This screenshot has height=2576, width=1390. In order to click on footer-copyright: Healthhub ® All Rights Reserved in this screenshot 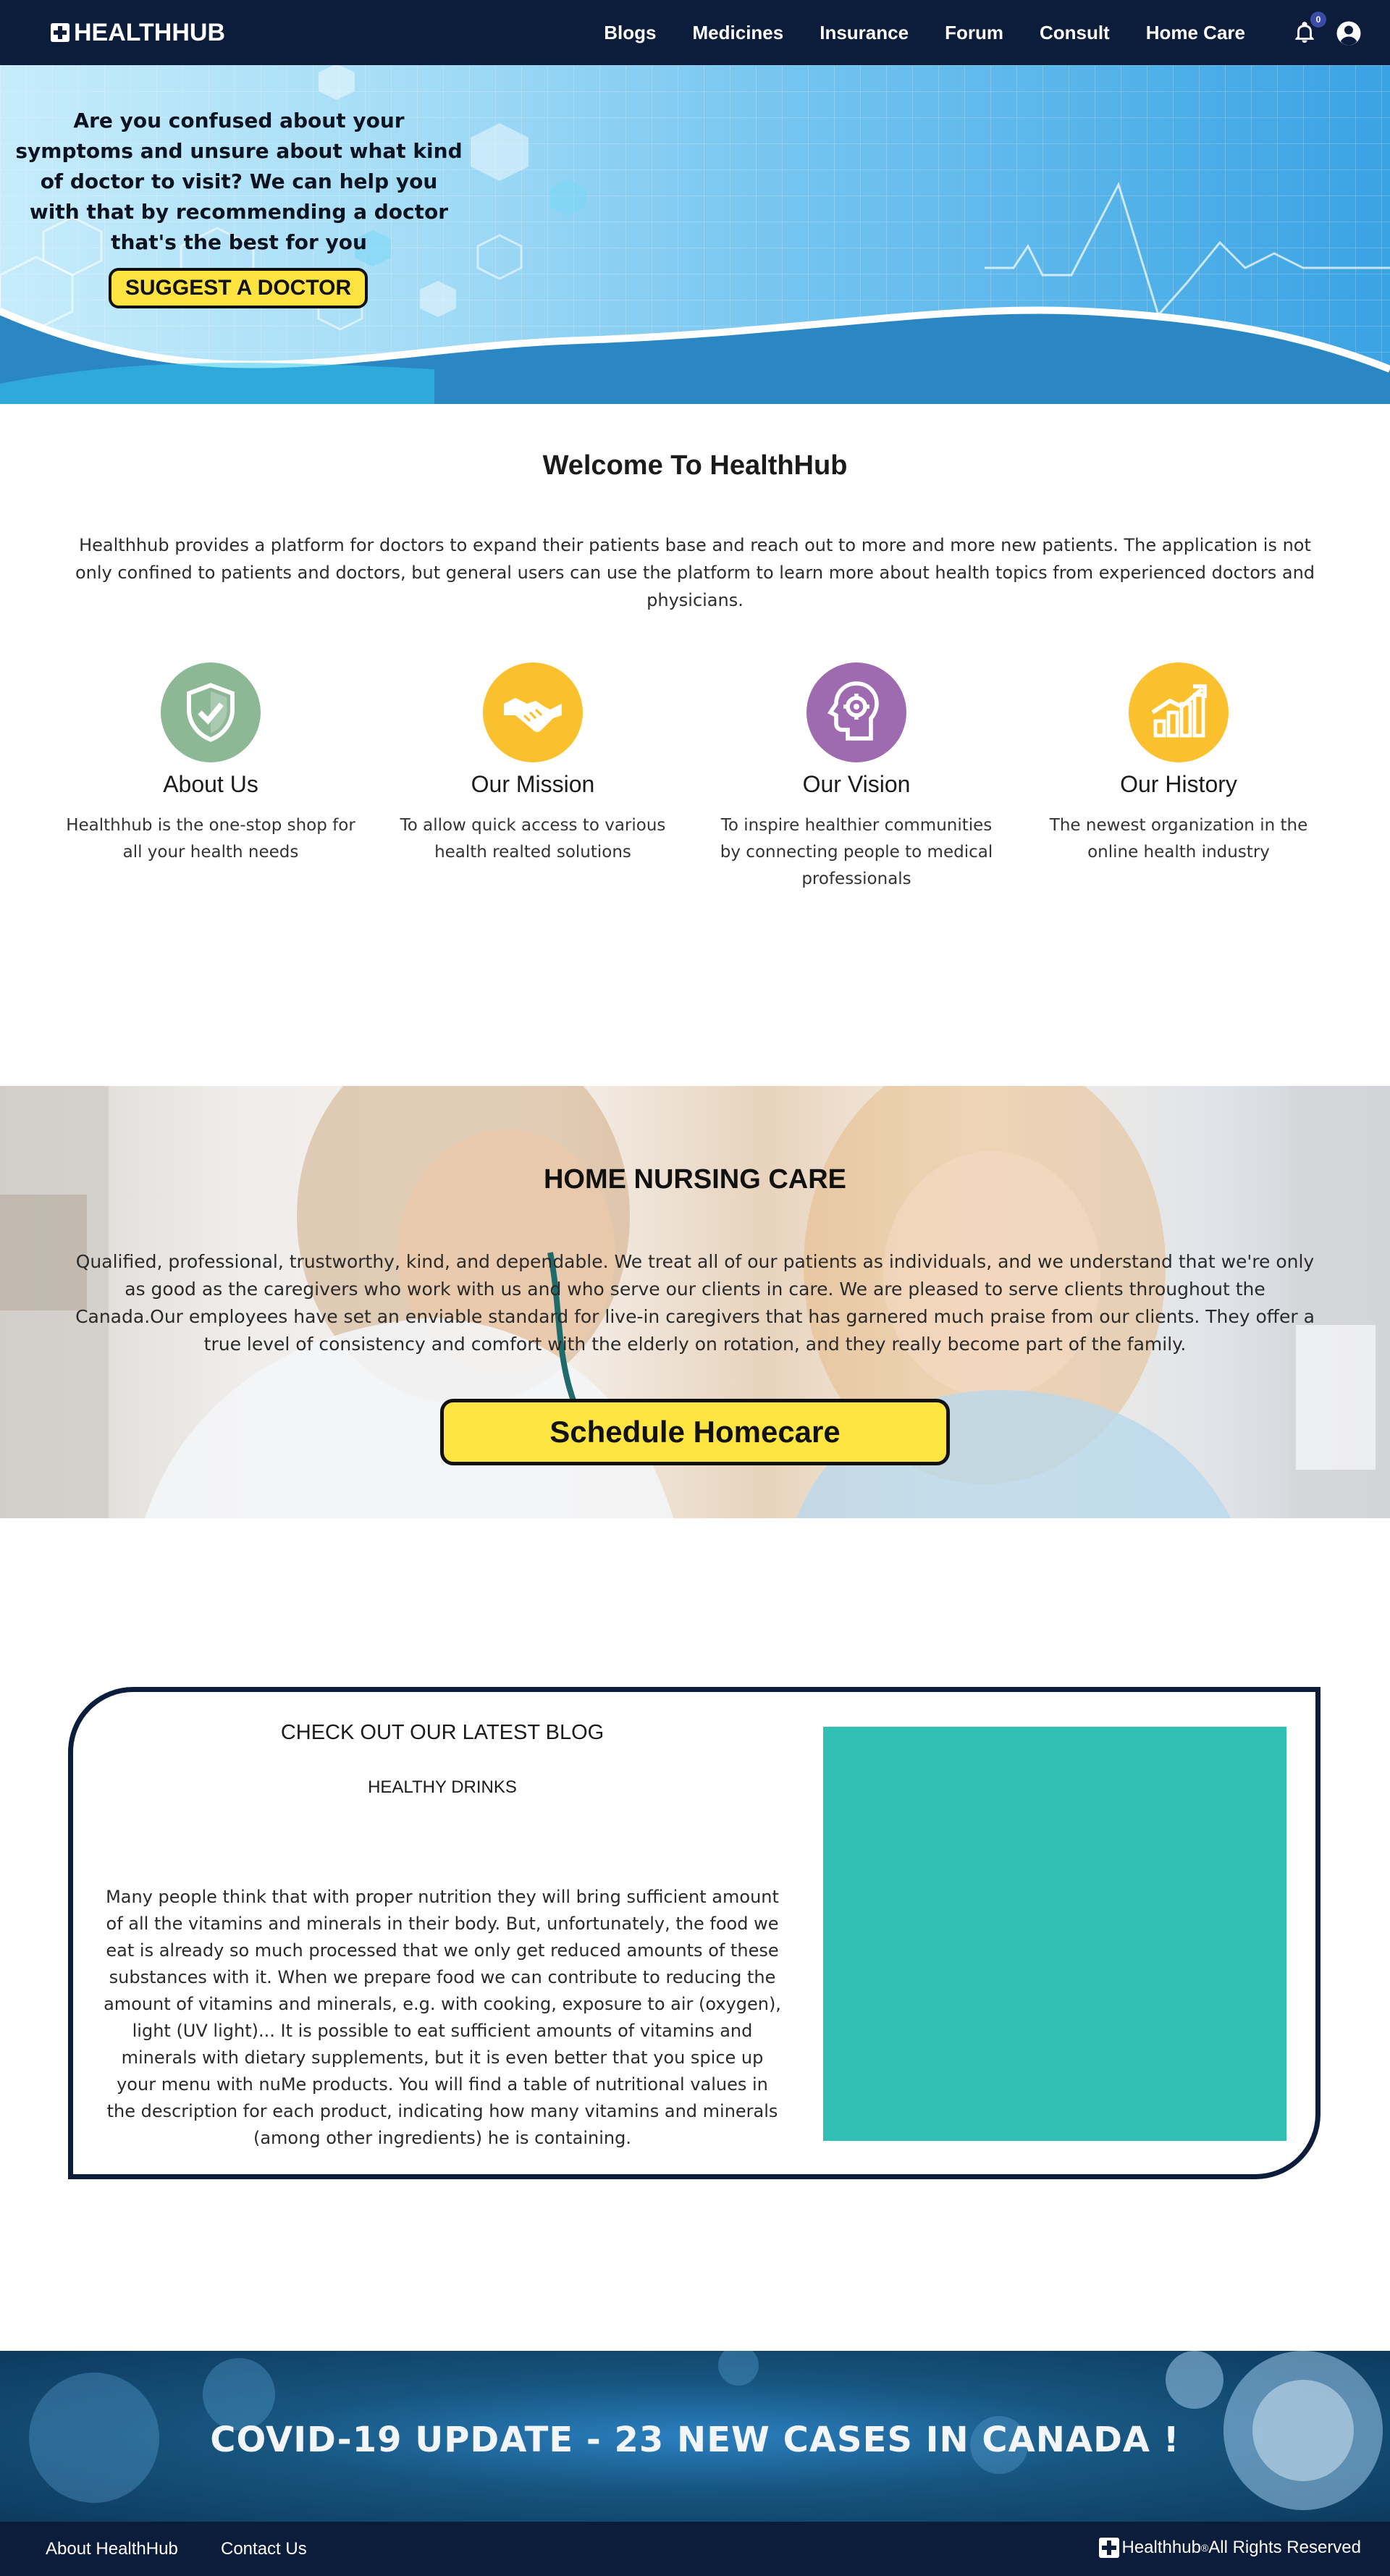, I will do `click(1229, 2548)`.